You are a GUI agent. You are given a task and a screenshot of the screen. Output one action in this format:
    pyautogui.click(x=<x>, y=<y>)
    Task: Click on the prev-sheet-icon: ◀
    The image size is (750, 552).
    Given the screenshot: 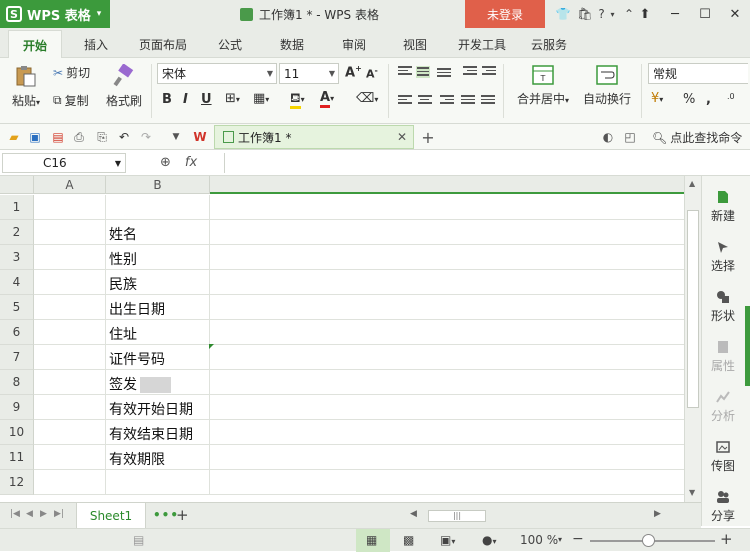 What is the action you would take?
    pyautogui.click(x=29, y=514)
    